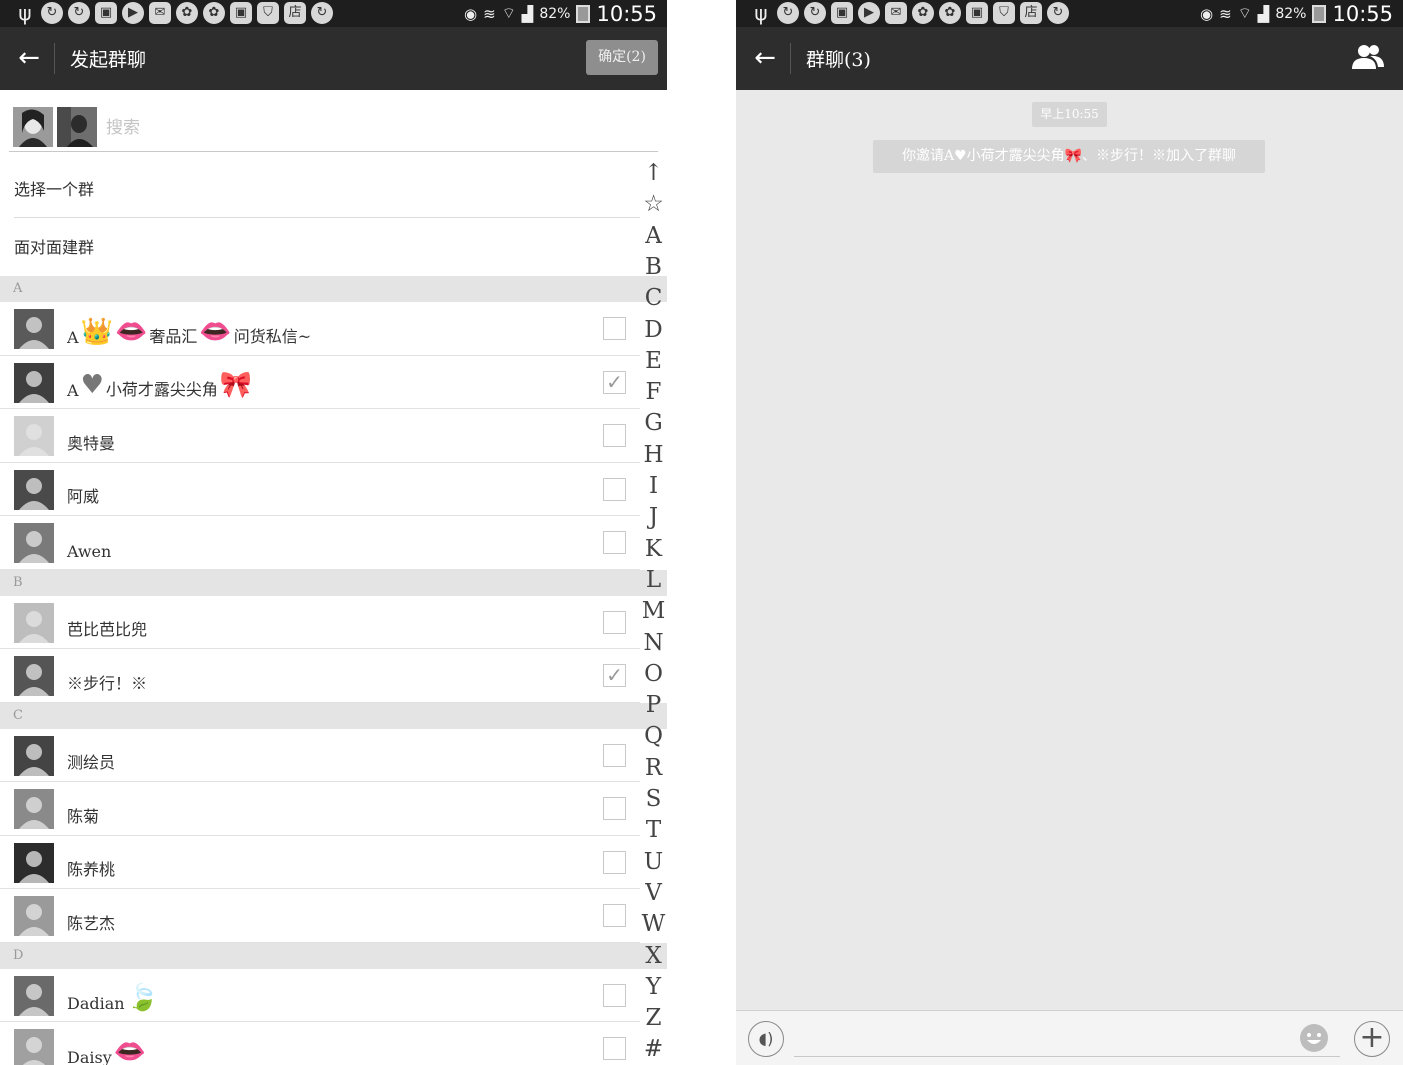 Image resolution: width=1403 pixels, height=1065 pixels. What do you see at coordinates (268, 13) in the screenshot?
I see `shield-icon: ⛉` at bounding box center [268, 13].